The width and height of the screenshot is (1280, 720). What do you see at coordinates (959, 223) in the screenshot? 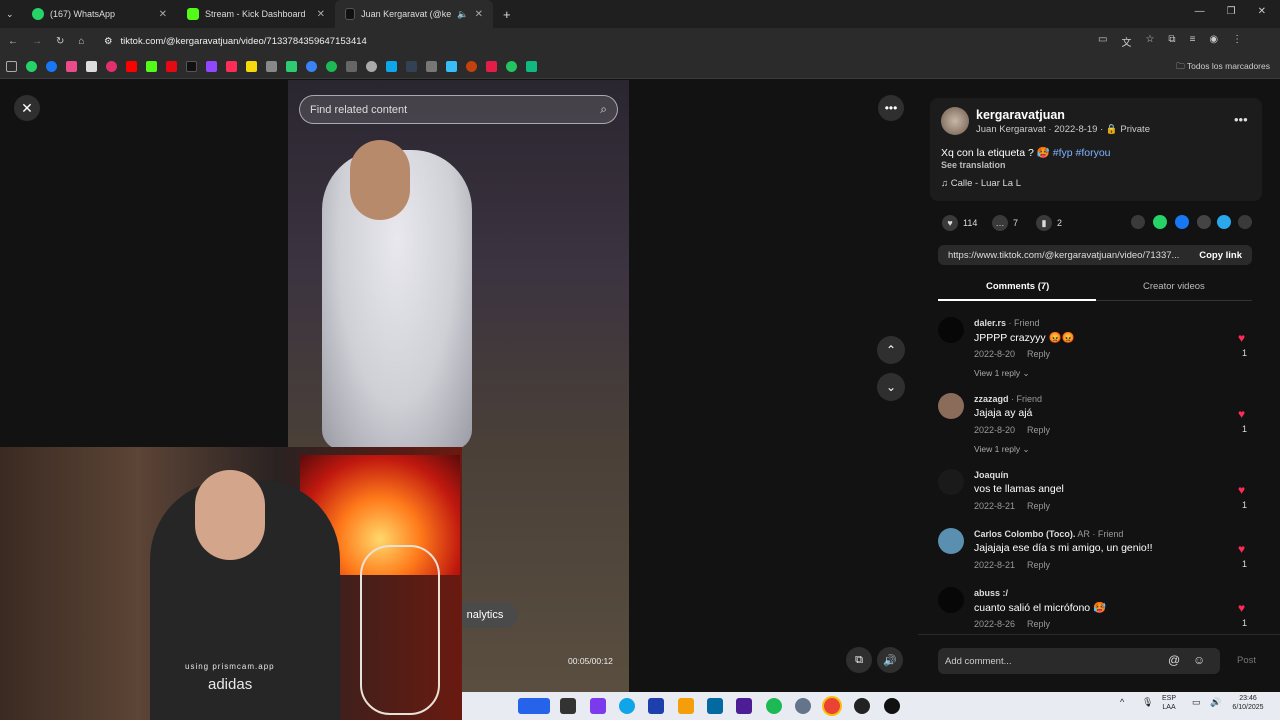
I see `like-stat: ♥ 114` at bounding box center [959, 223].